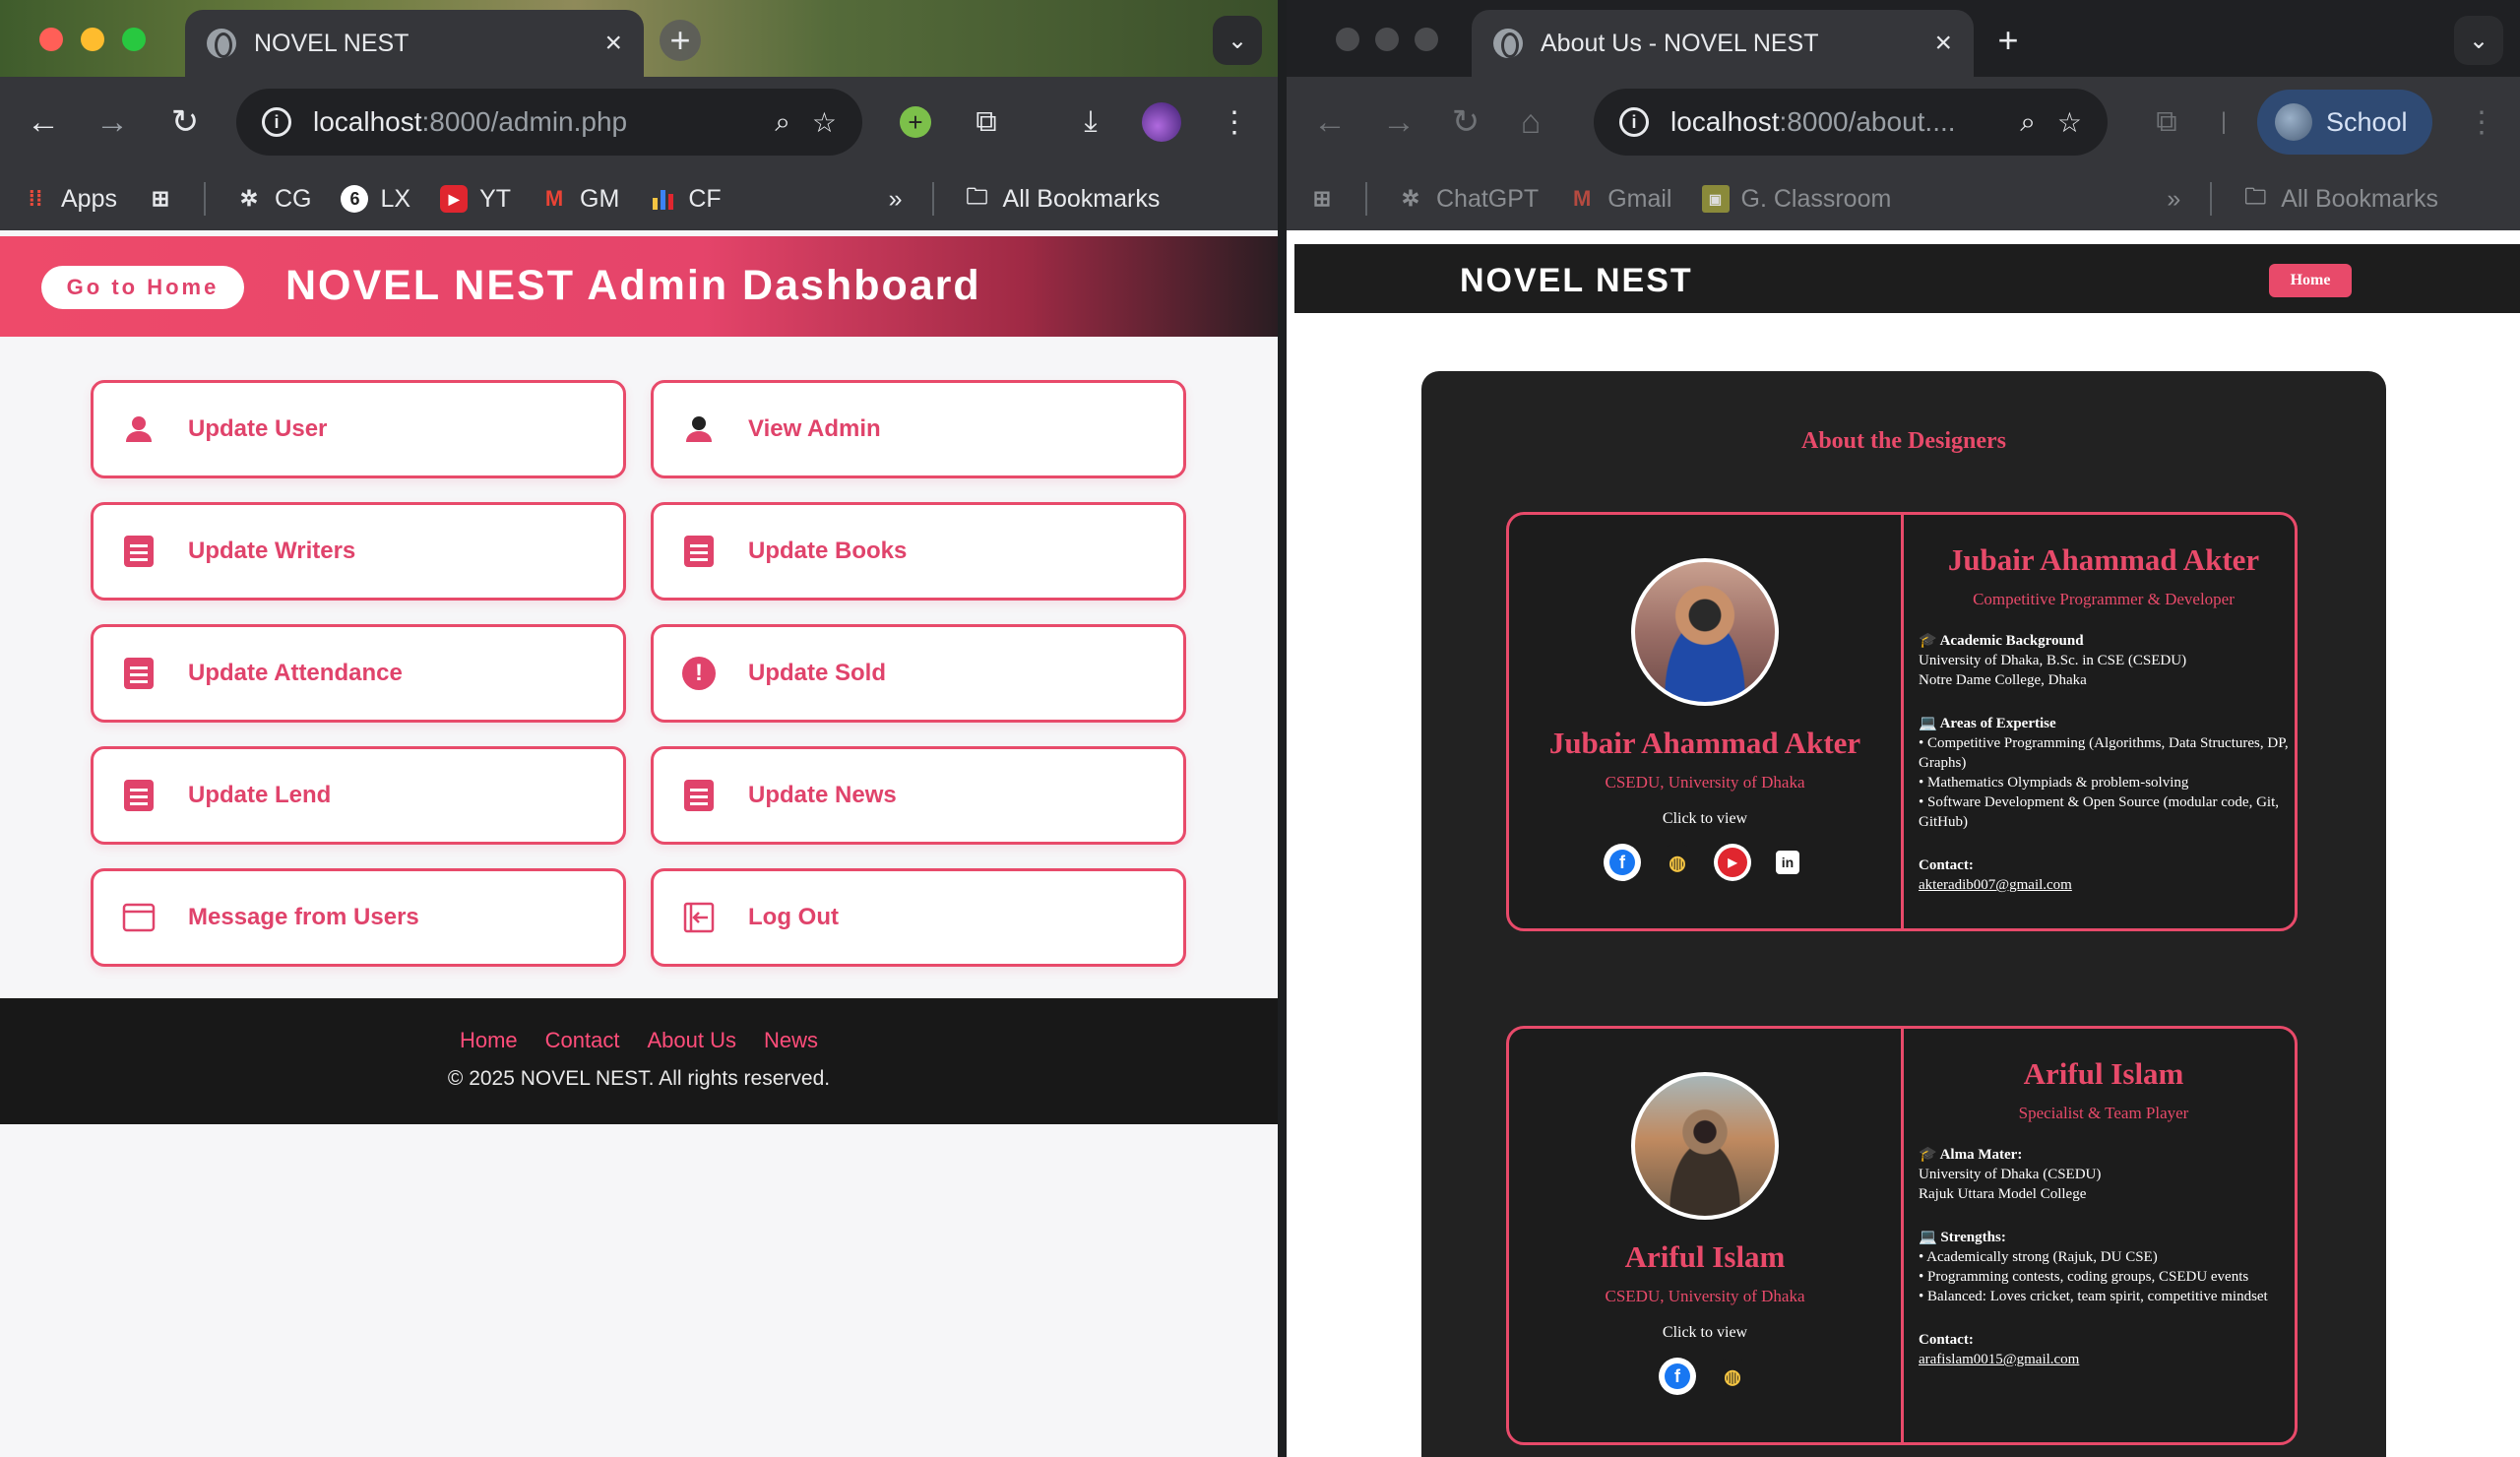 Image resolution: width=2520 pixels, height=1457 pixels. What do you see at coordinates (1410, 198) in the screenshot?
I see `chatgpt-icon: ✲` at bounding box center [1410, 198].